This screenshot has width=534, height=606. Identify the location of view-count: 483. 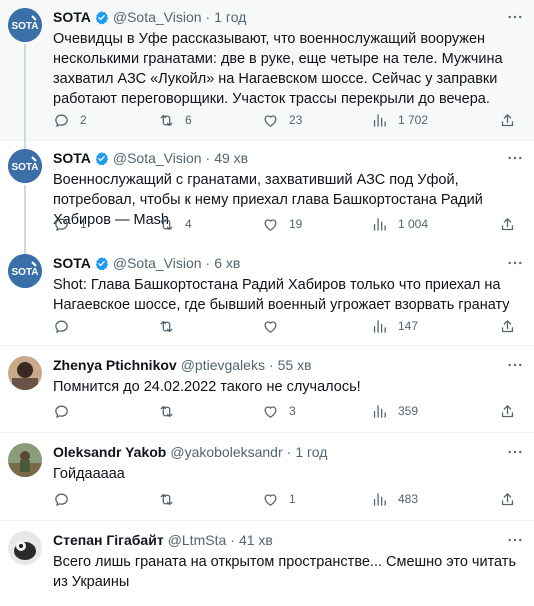
(408, 499).